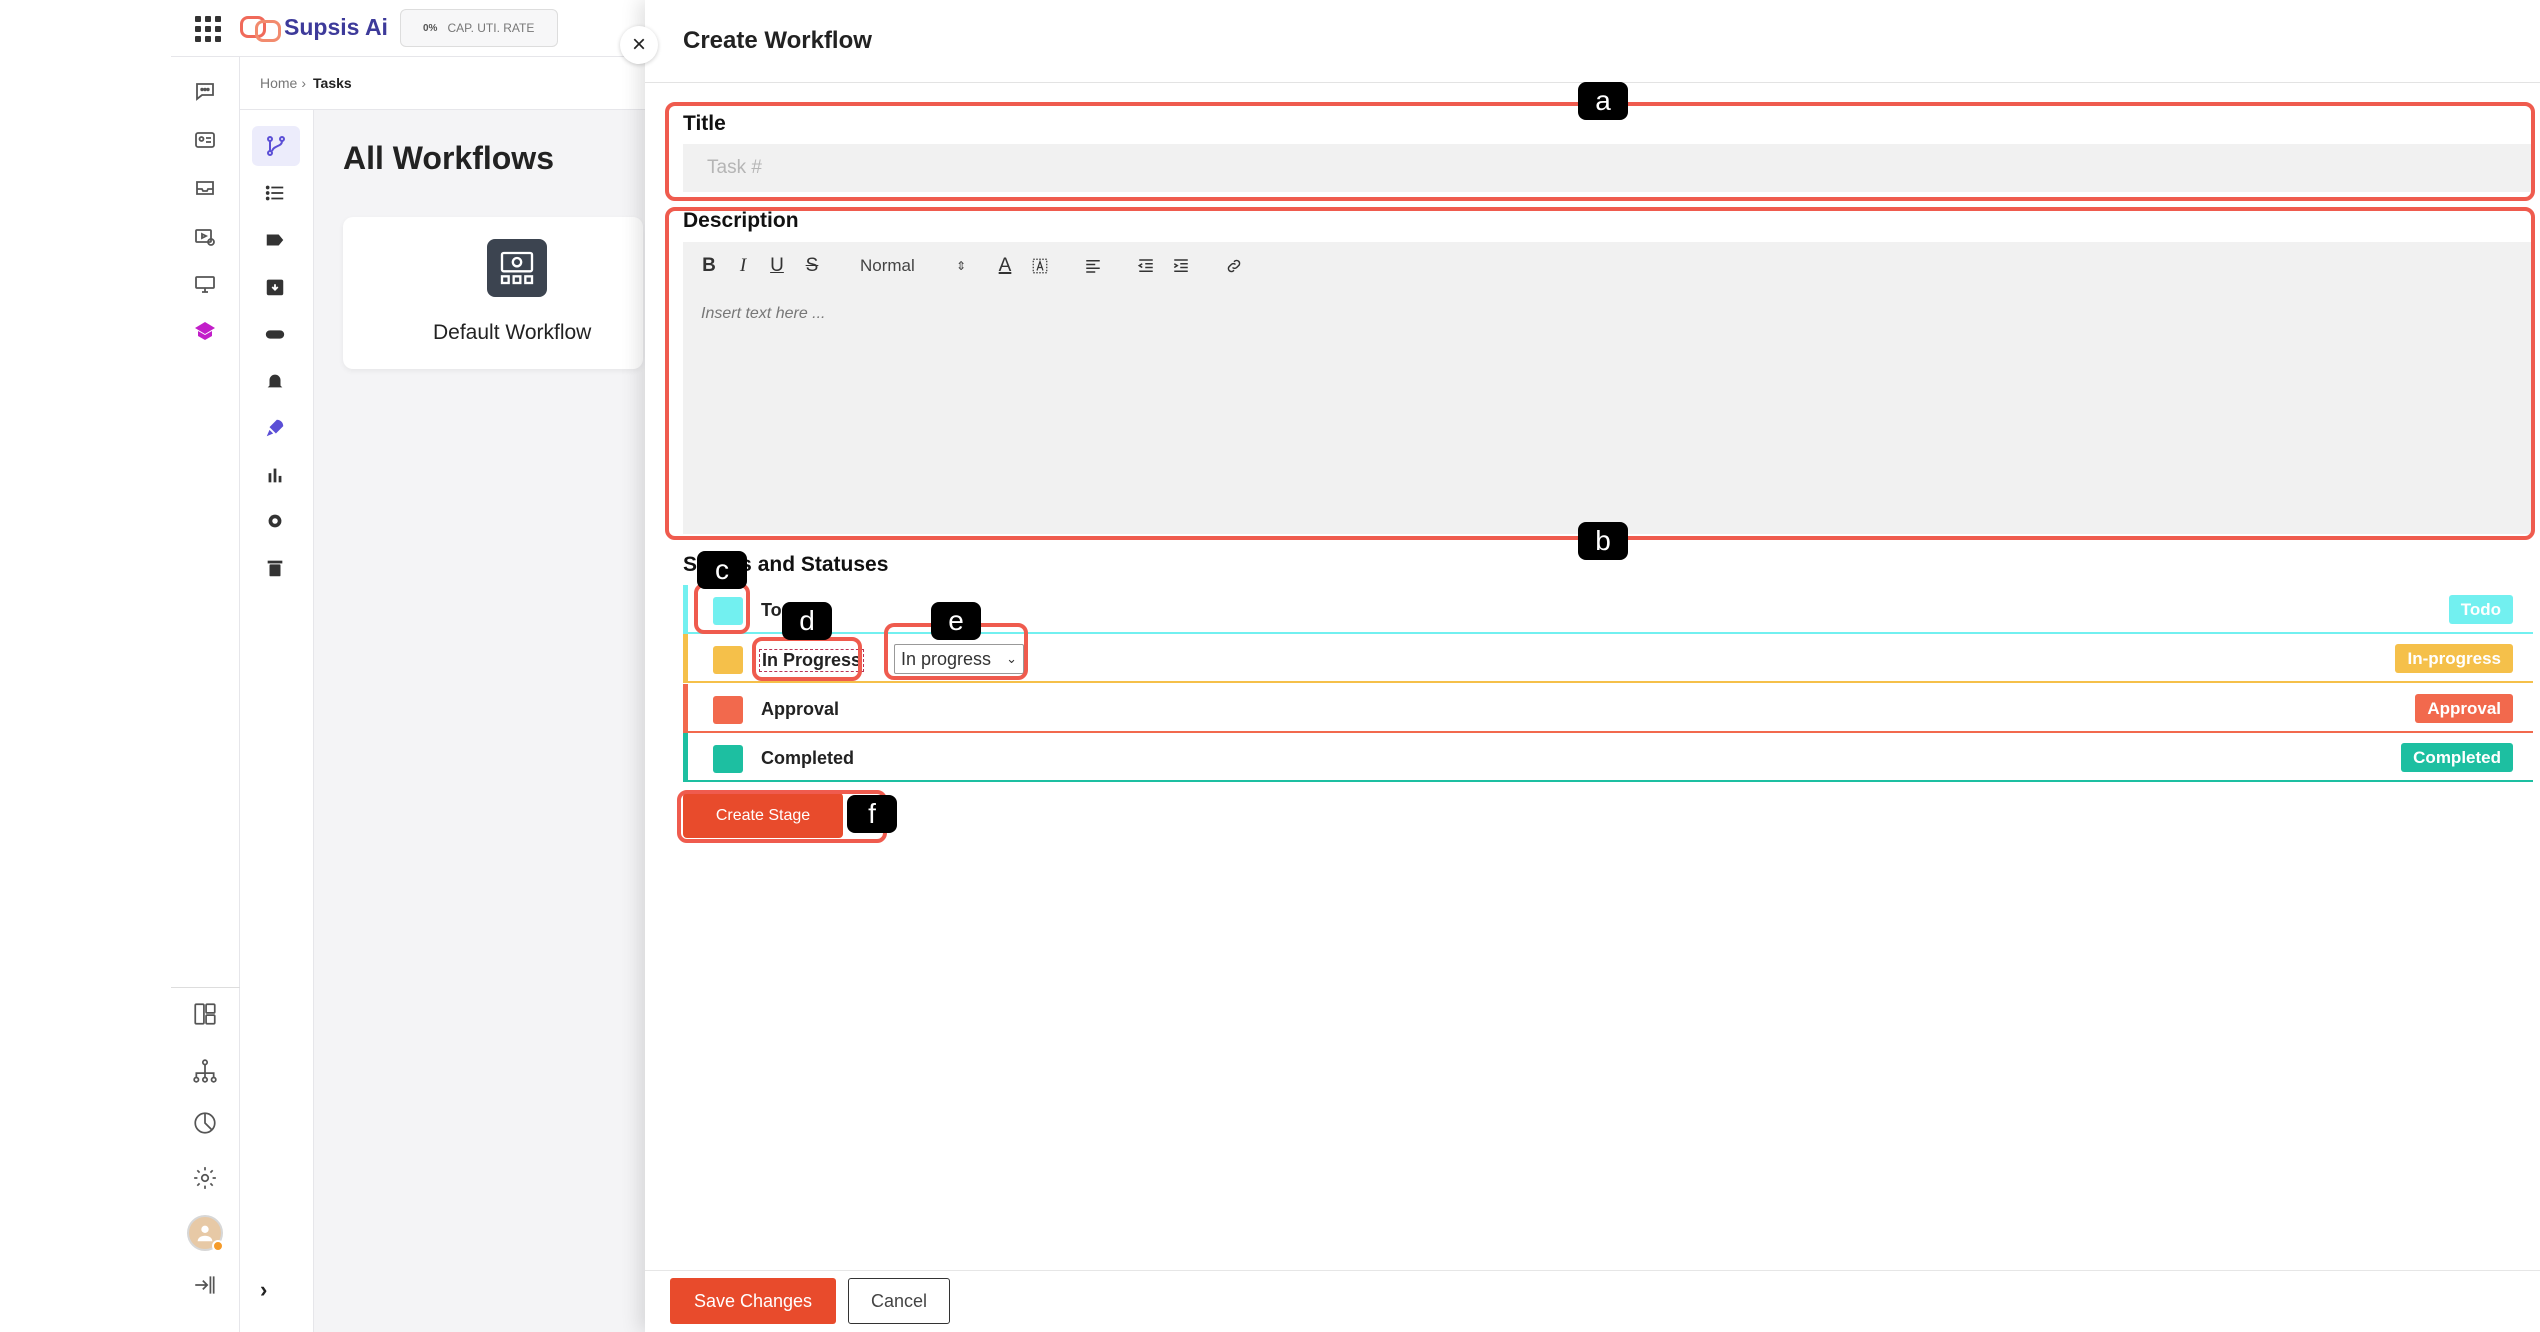  What do you see at coordinates (205, 284) in the screenshot?
I see `monitor-icon` at bounding box center [205, 284].